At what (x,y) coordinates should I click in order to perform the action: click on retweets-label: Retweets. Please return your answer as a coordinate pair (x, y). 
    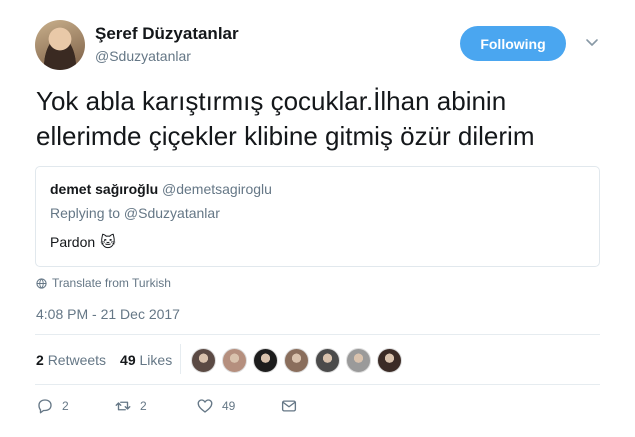
    Looking at the image, I should click on (77, 360).